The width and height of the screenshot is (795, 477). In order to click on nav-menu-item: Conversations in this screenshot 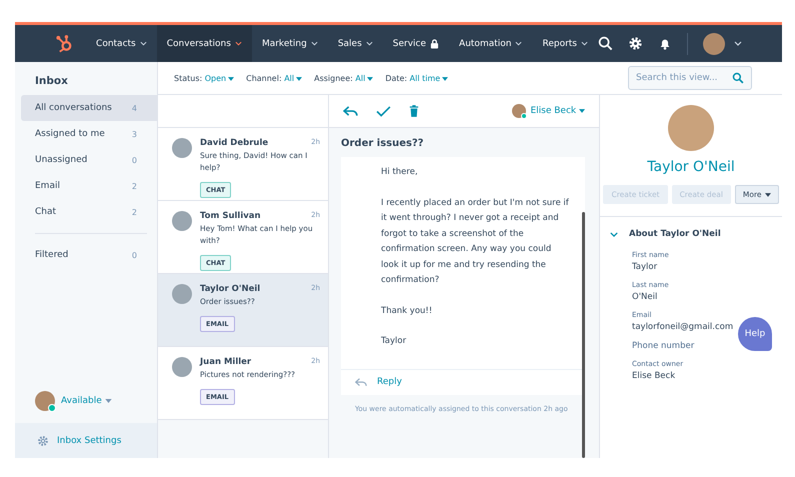, I will do `click(204, 43)`.